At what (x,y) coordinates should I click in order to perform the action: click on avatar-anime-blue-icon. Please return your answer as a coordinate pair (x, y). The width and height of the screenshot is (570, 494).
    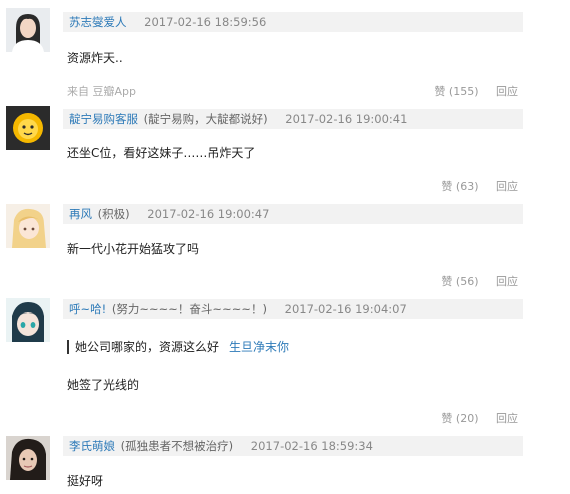
    Looking at the image, I should click on (28, 320).